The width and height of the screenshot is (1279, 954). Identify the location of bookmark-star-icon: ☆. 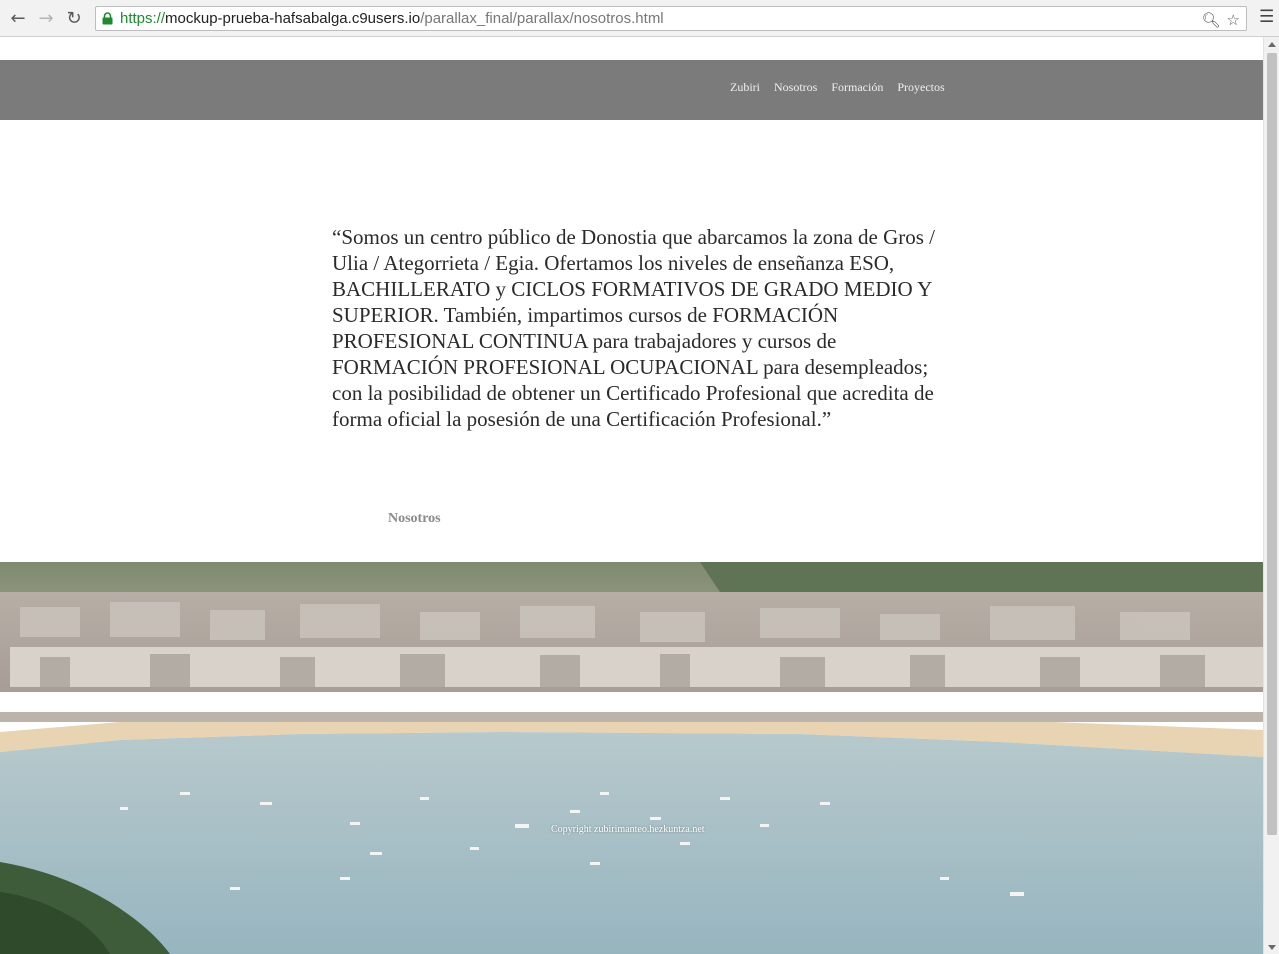
(1233, 20).